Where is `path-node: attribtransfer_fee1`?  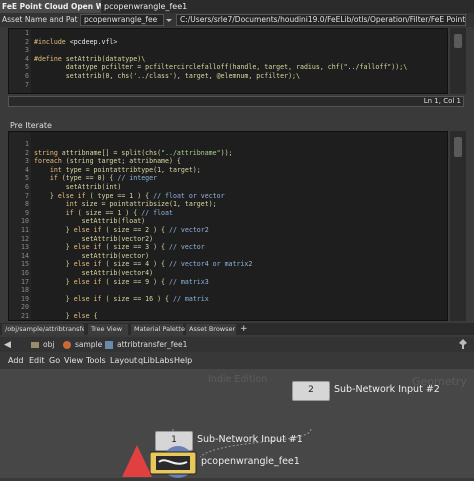 path-node: attribtransfer_fee1 is located at coordinates (152, 345).